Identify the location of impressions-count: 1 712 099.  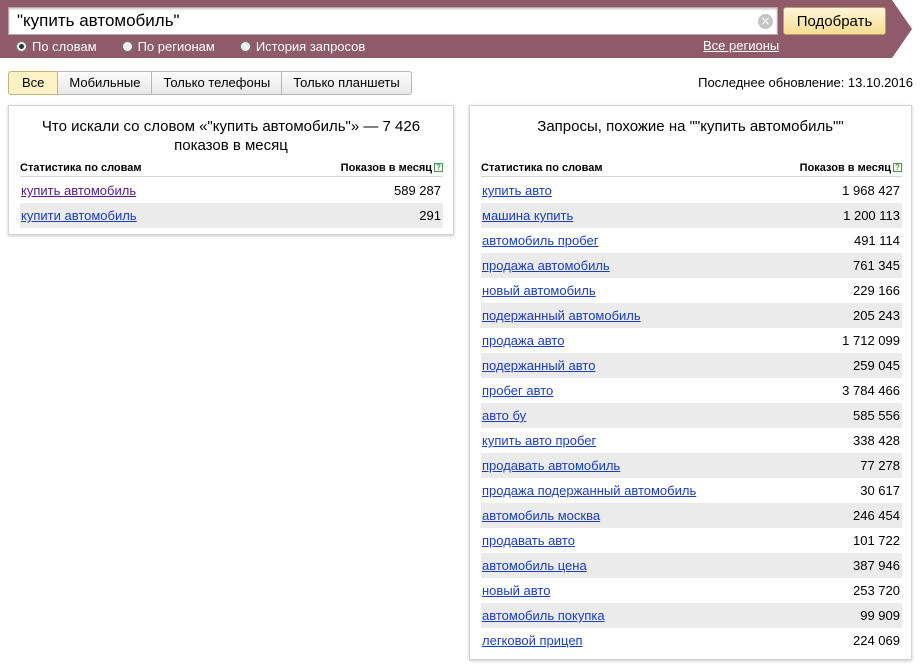
(871, 340).